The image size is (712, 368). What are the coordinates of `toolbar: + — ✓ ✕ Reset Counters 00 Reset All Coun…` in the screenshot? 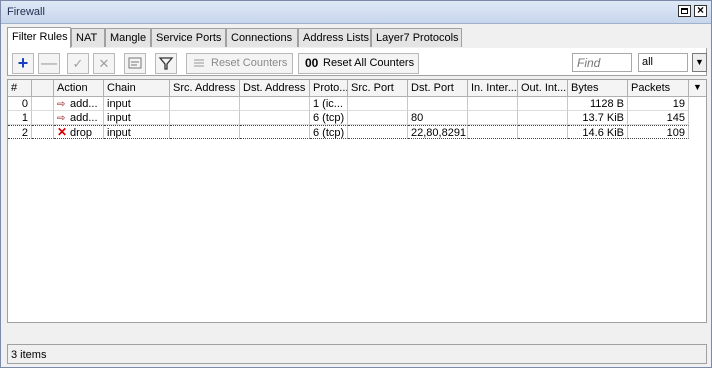 It's located at (357, 62).